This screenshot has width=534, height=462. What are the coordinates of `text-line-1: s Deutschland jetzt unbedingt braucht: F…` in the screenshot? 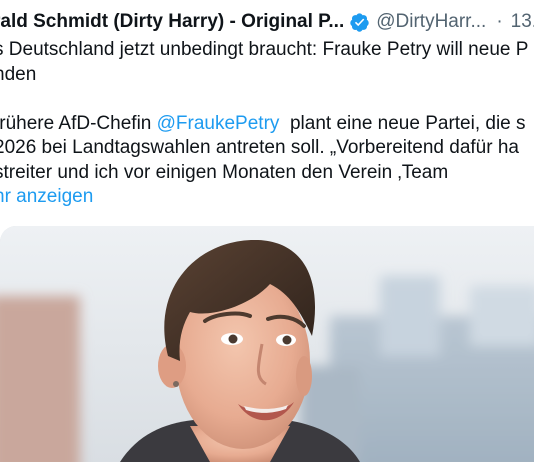 It's located at (264, 49).